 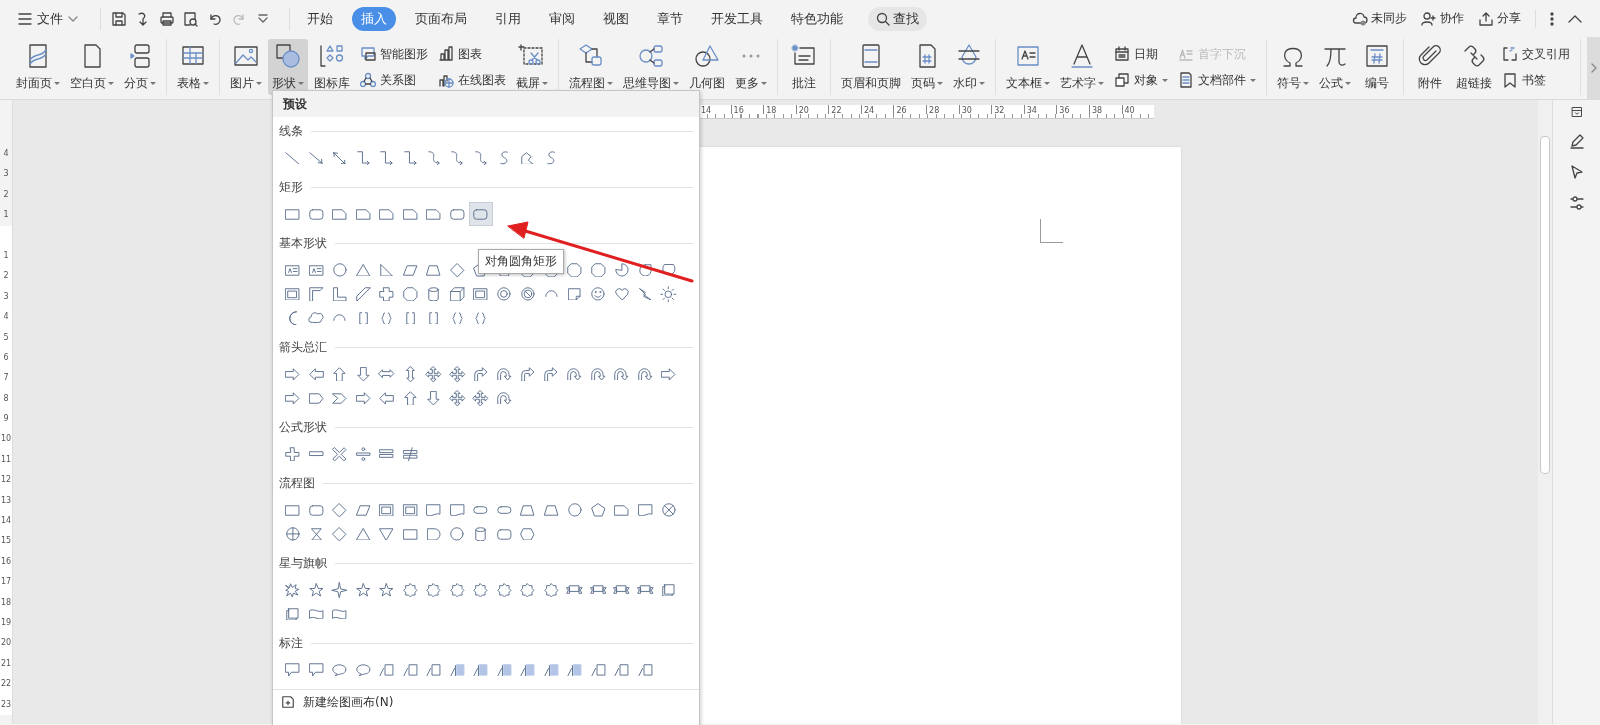 I want to click on ruler-number: 12, so click(x=6, y=480).